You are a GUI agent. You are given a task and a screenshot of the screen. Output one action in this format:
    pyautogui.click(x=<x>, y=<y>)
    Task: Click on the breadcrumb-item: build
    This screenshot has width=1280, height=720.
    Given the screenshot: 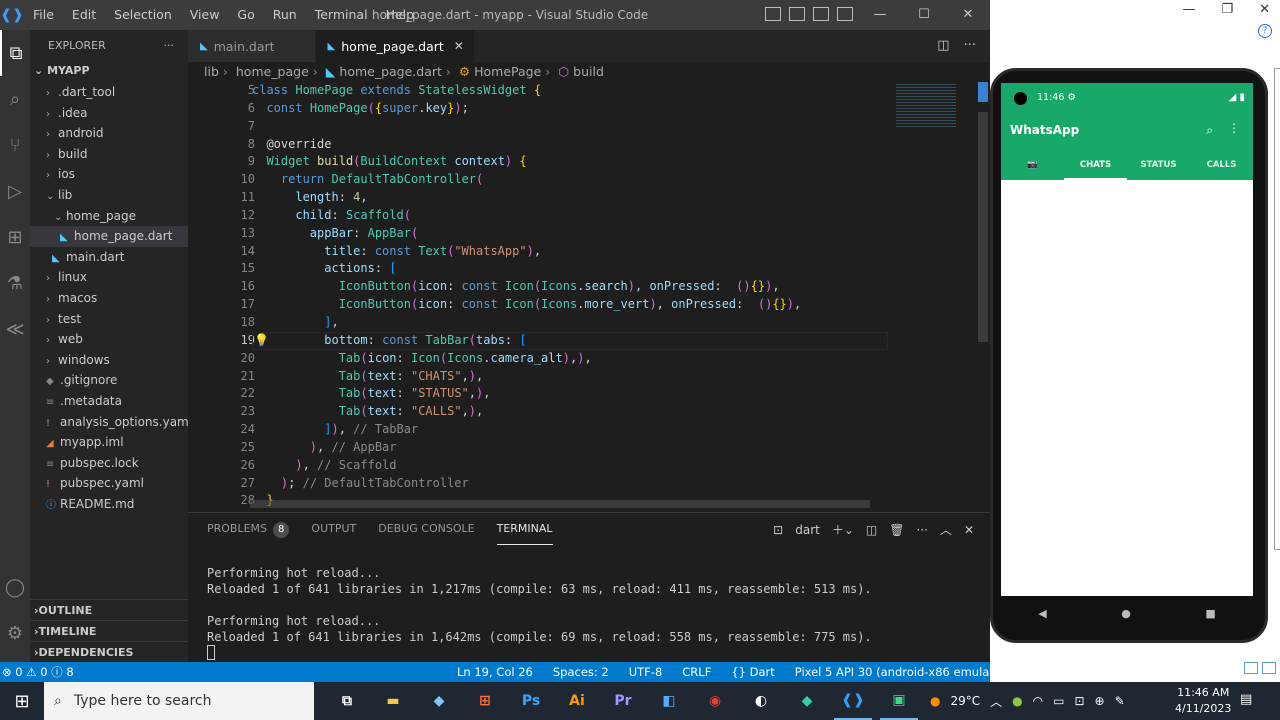 What is the action you would take?
    pyautogui.click(x=588, y=71)
    